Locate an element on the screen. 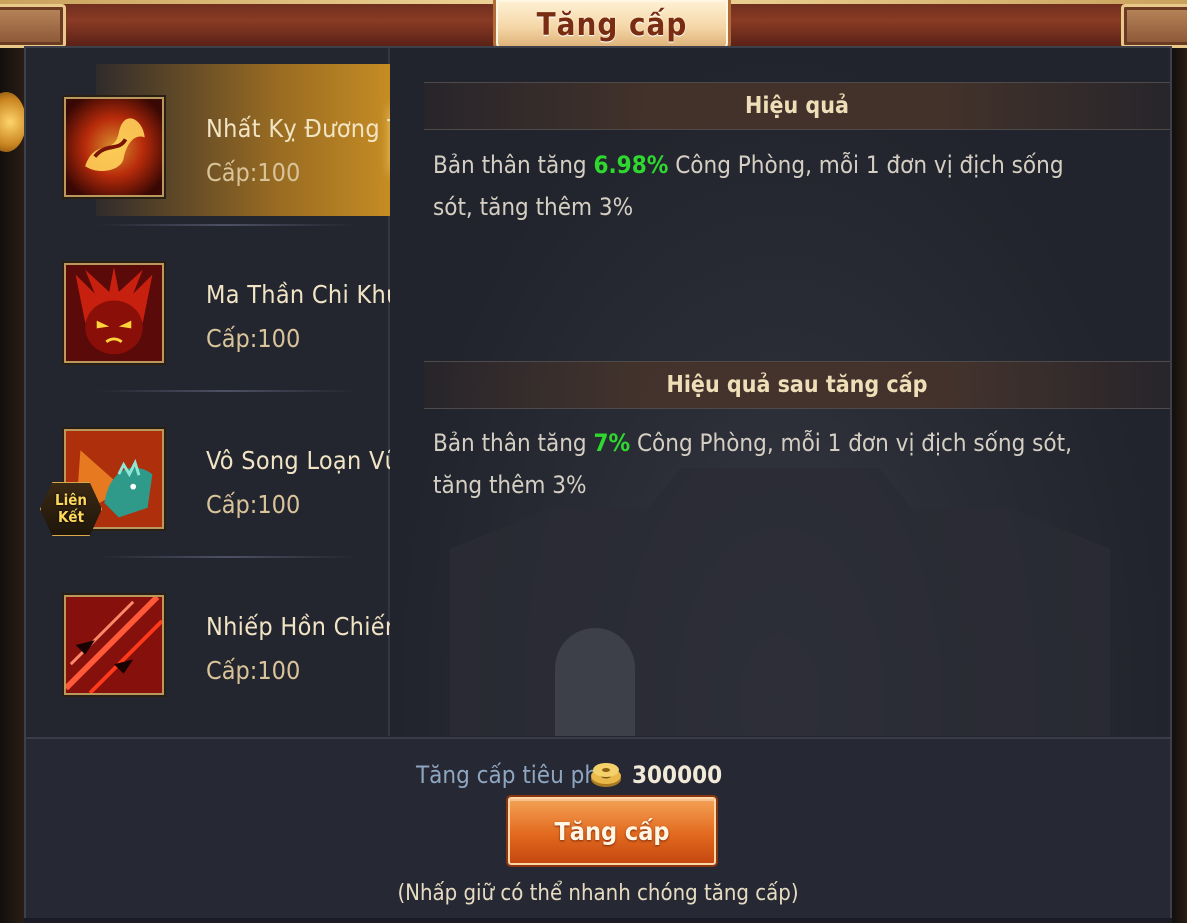 This screenshot has width=1187, height=923. hold-hint-text: (Nhấp giữ có thể nhanh chóng tăng cấp) is located at coordinates (598, 893).